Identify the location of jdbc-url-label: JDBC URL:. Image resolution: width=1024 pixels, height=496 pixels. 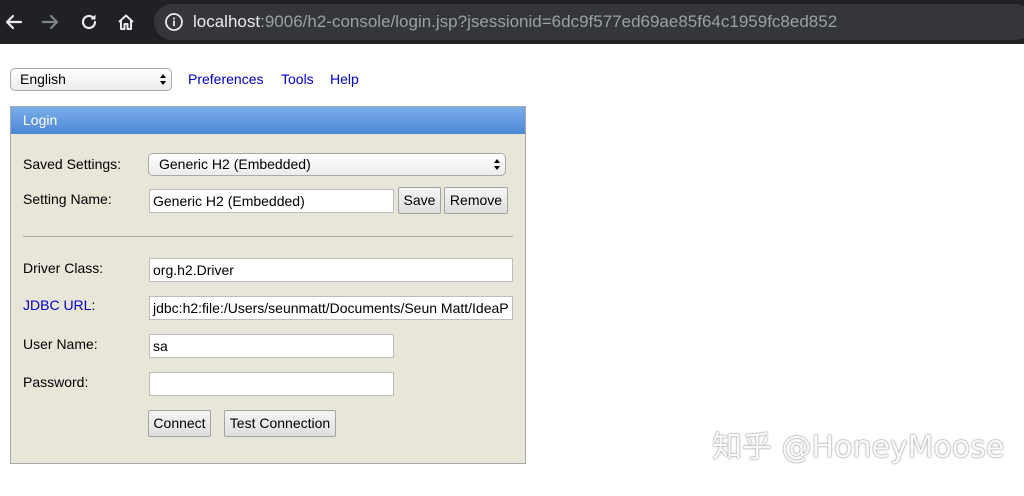
(59, 305).